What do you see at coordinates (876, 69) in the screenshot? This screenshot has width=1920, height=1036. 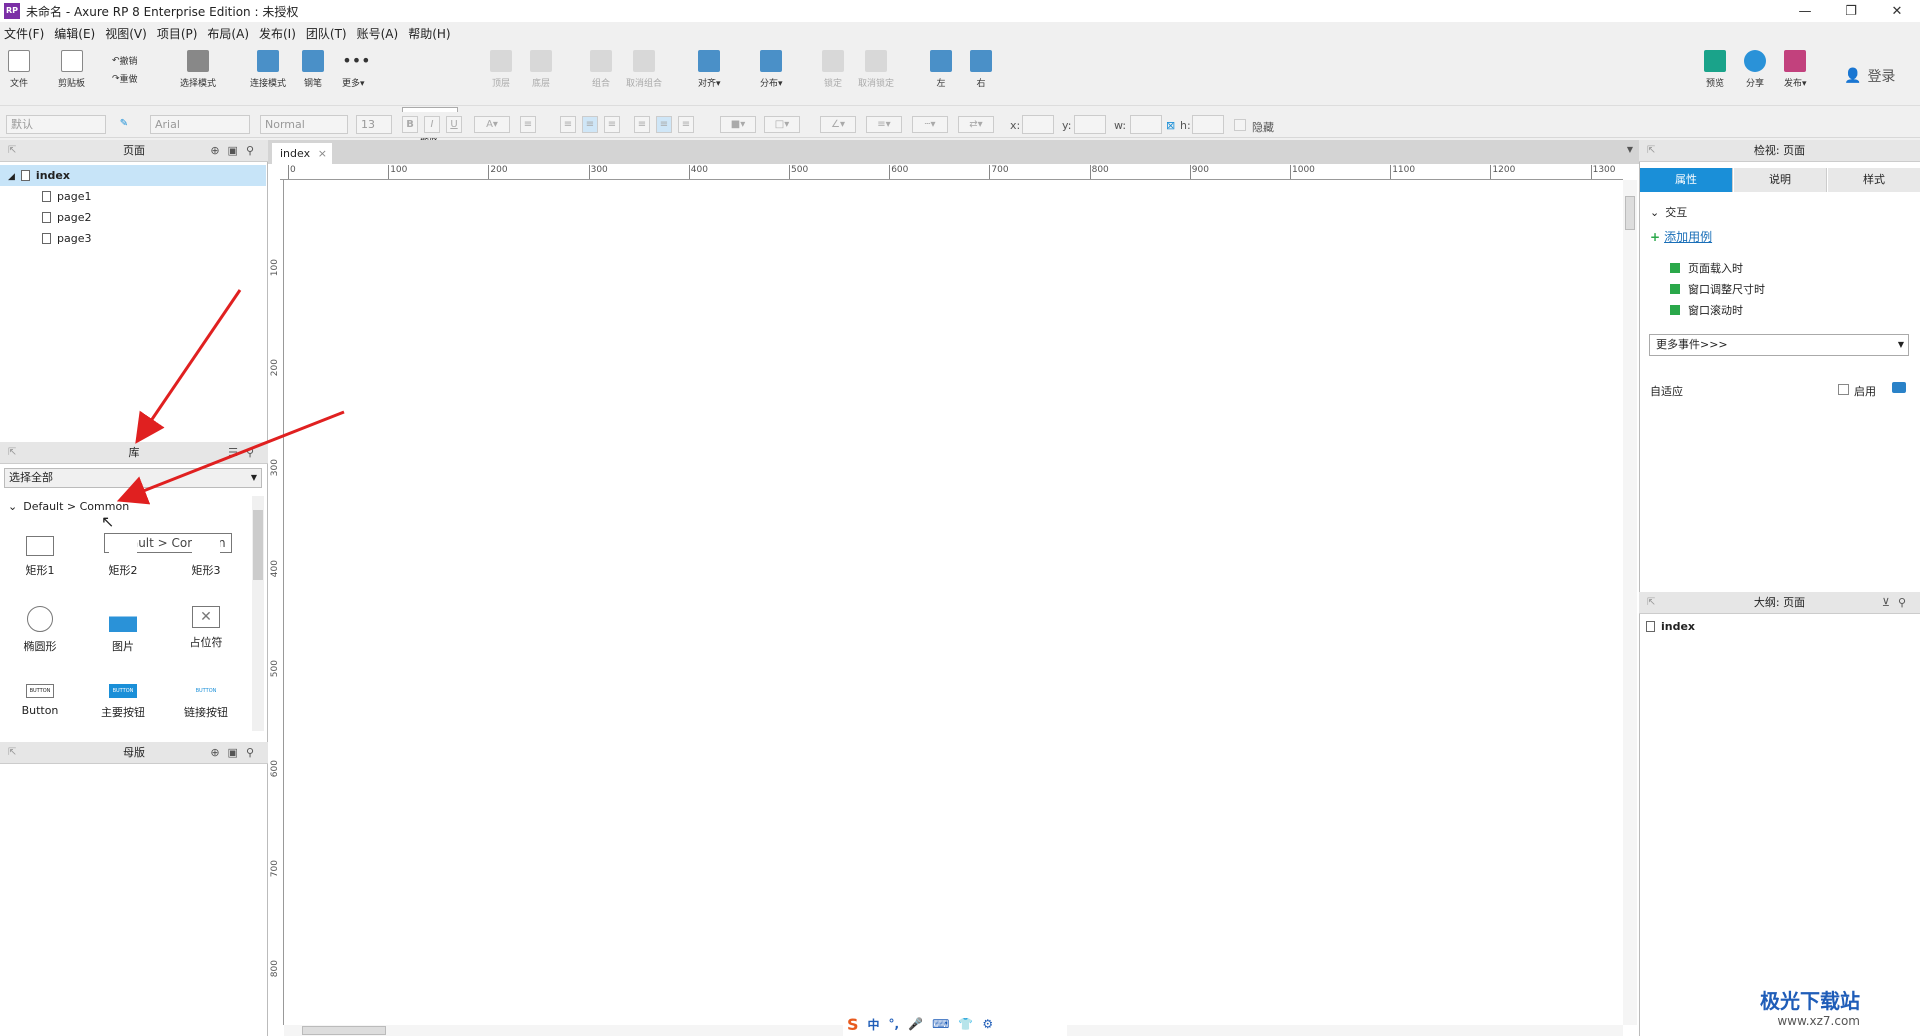 I see `unlock-button: 取消锁定` at bounding box center [876, 69].